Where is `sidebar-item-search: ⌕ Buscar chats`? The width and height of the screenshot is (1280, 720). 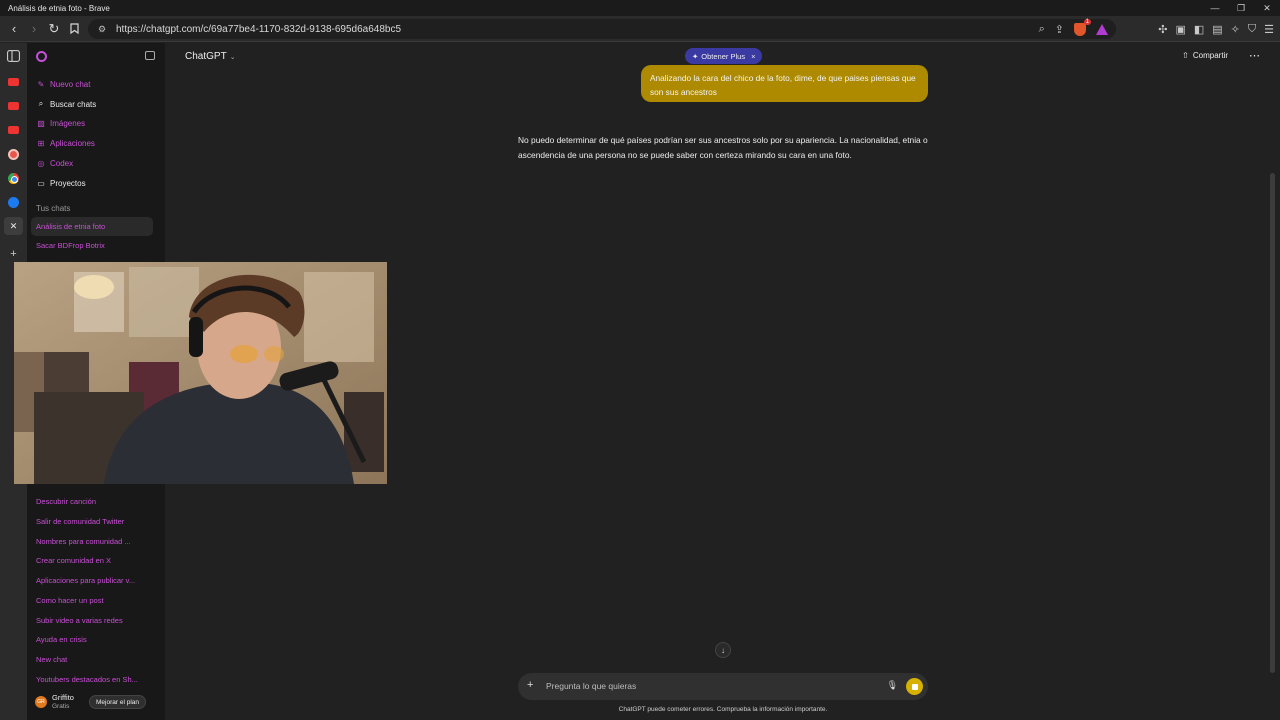 sidebar-item-search: ⌕ Buscar chats is located at coordinates (92, 104).